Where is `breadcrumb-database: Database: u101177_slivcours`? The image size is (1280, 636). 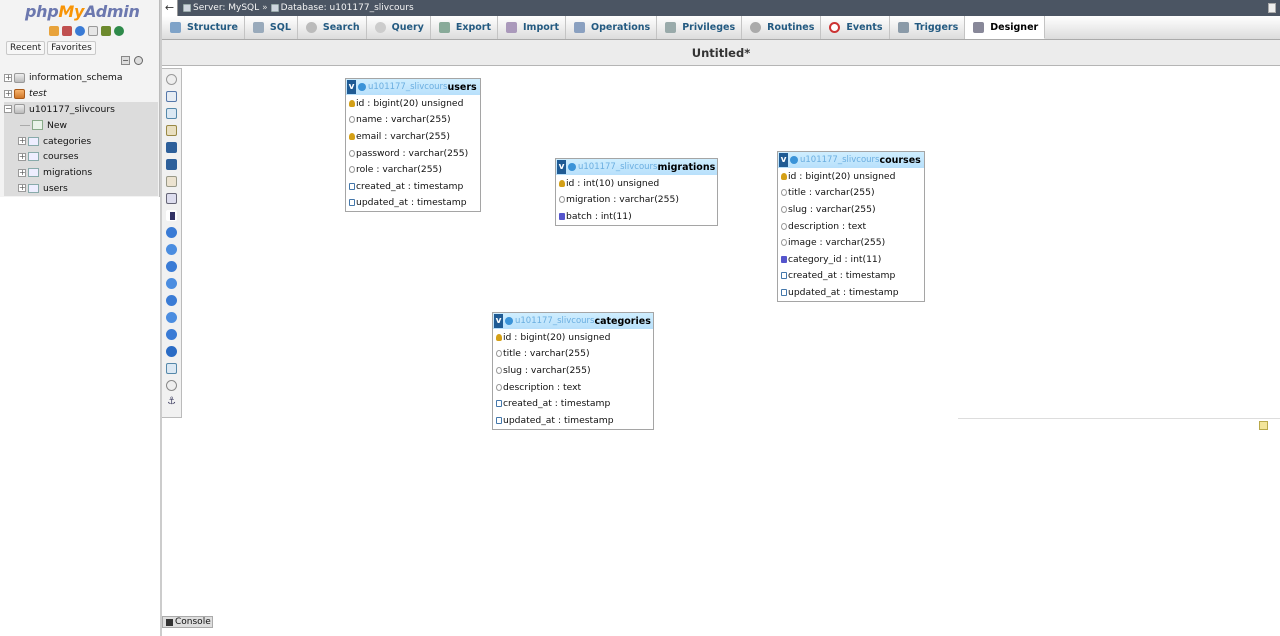 breadcrumb-database: Database: u101177_slivcours is located at coordinates (342, 8).